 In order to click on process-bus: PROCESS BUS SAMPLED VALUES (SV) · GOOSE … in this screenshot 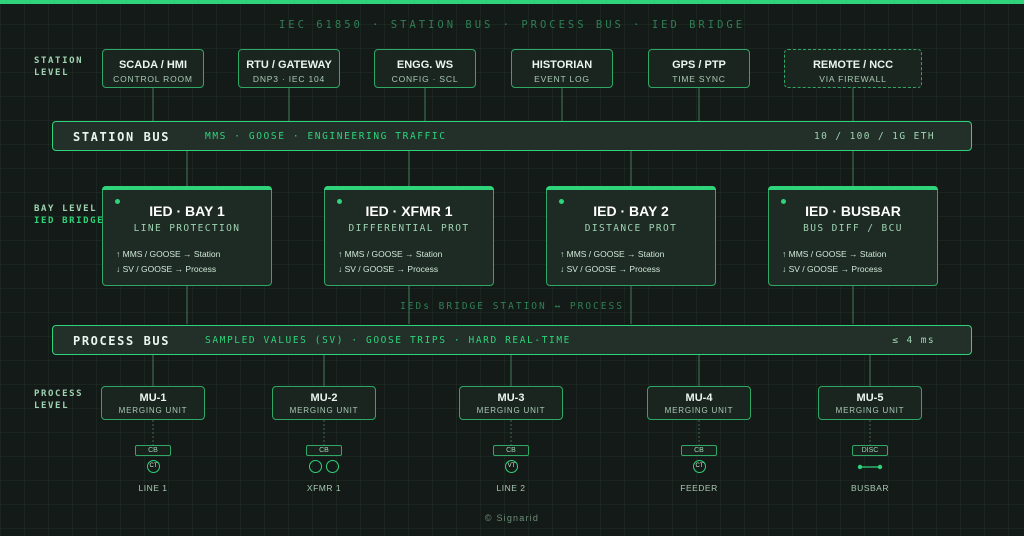, I will do `click(512, 340)`.